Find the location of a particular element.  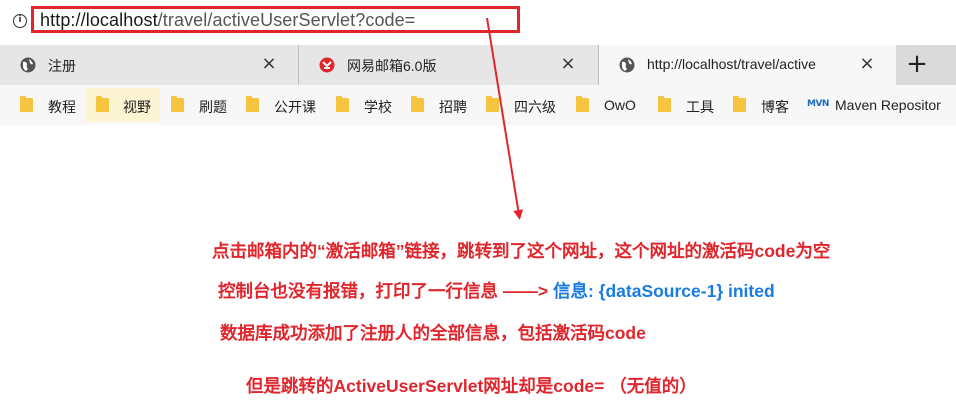

bookmark-maven-repository: MVN Maven Repositor is located at coordinates (881, 105).